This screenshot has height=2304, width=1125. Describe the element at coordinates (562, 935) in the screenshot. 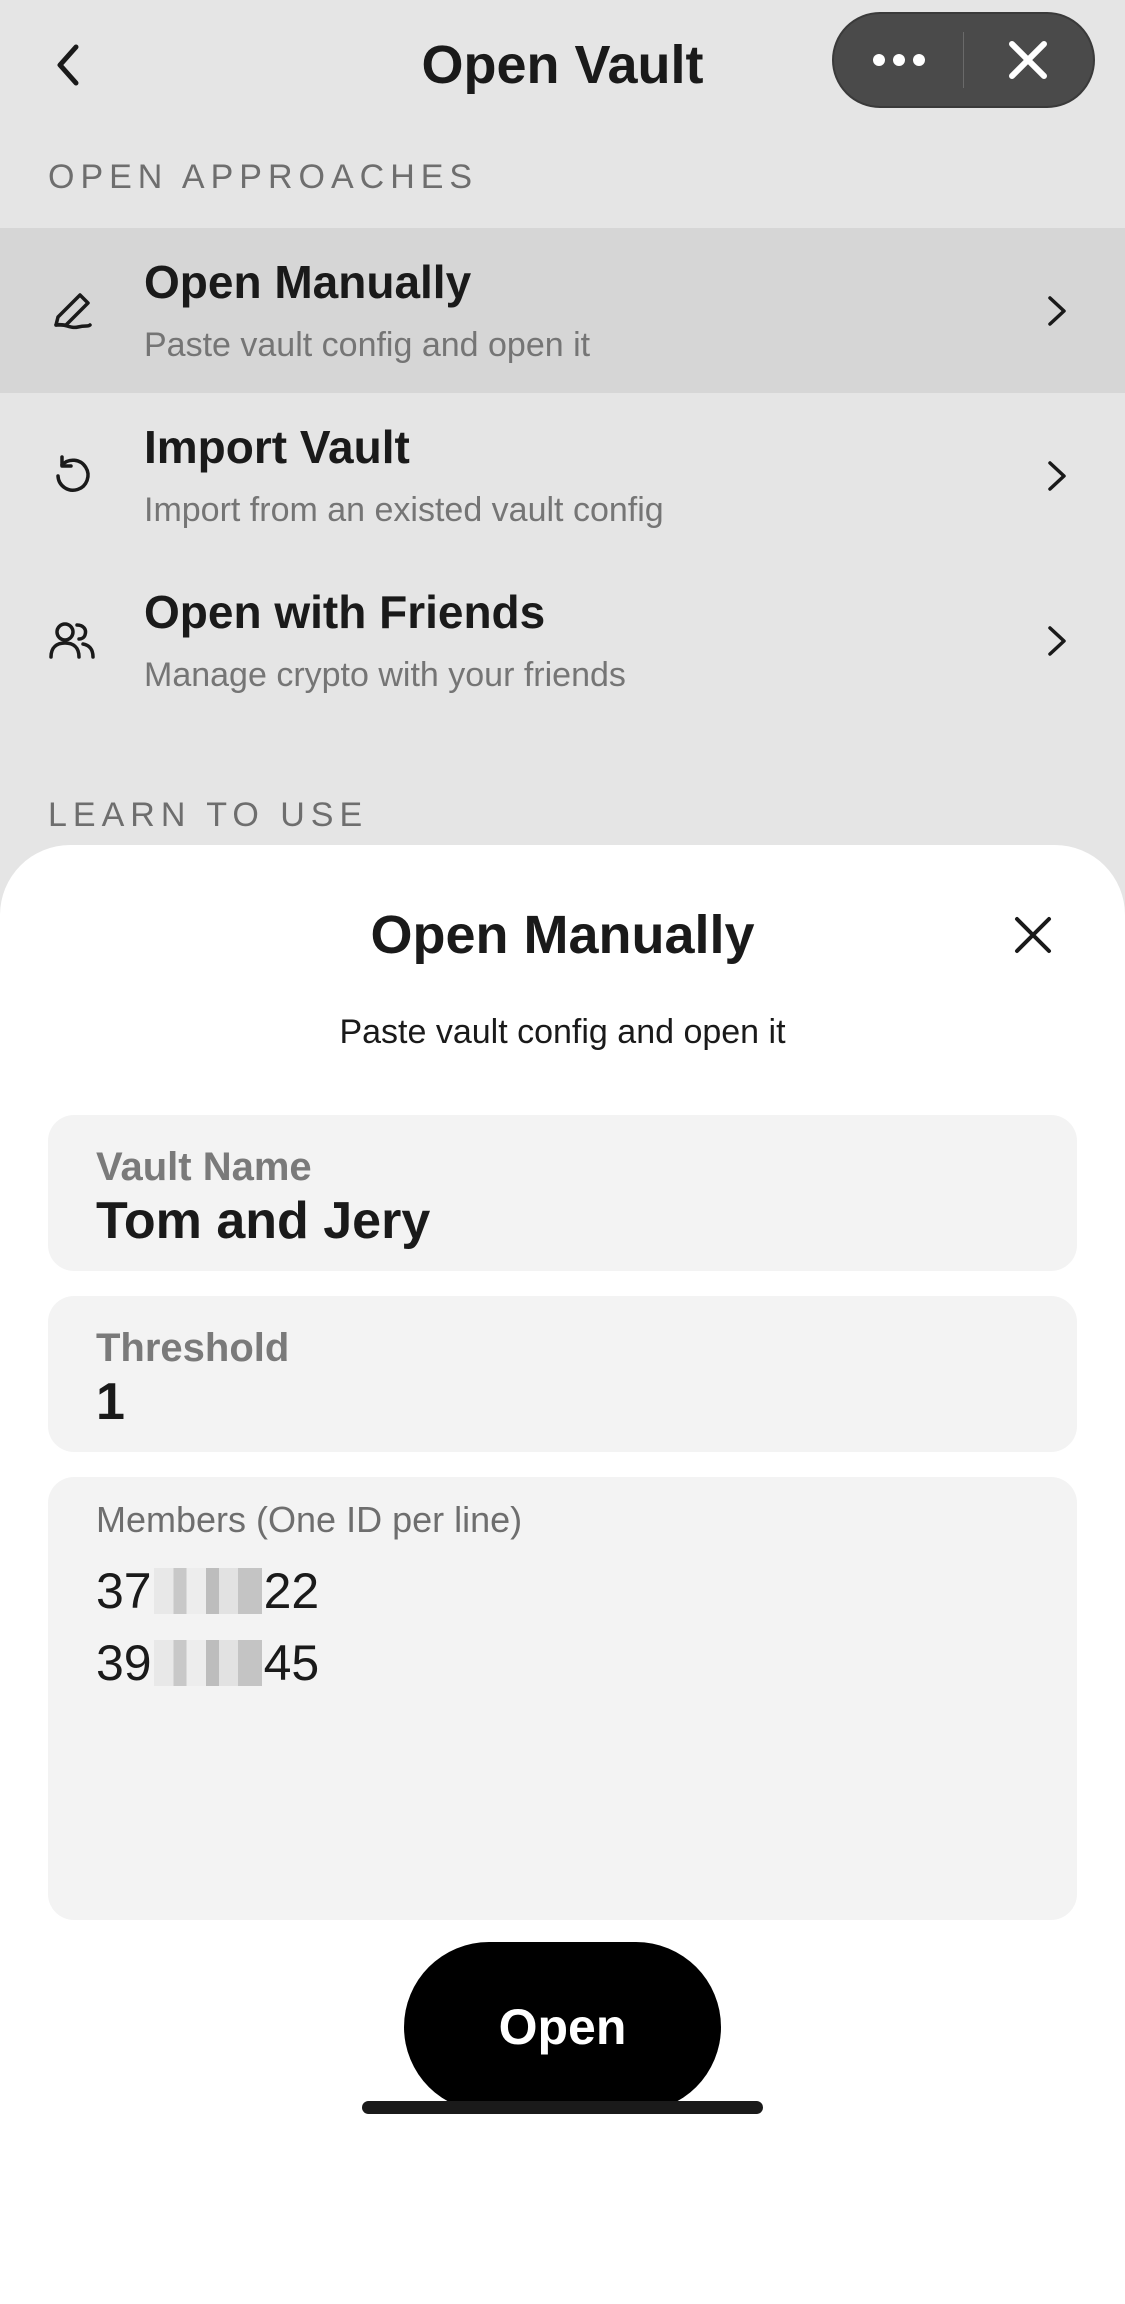

I see `sheet-title: Open Manually` at that location.